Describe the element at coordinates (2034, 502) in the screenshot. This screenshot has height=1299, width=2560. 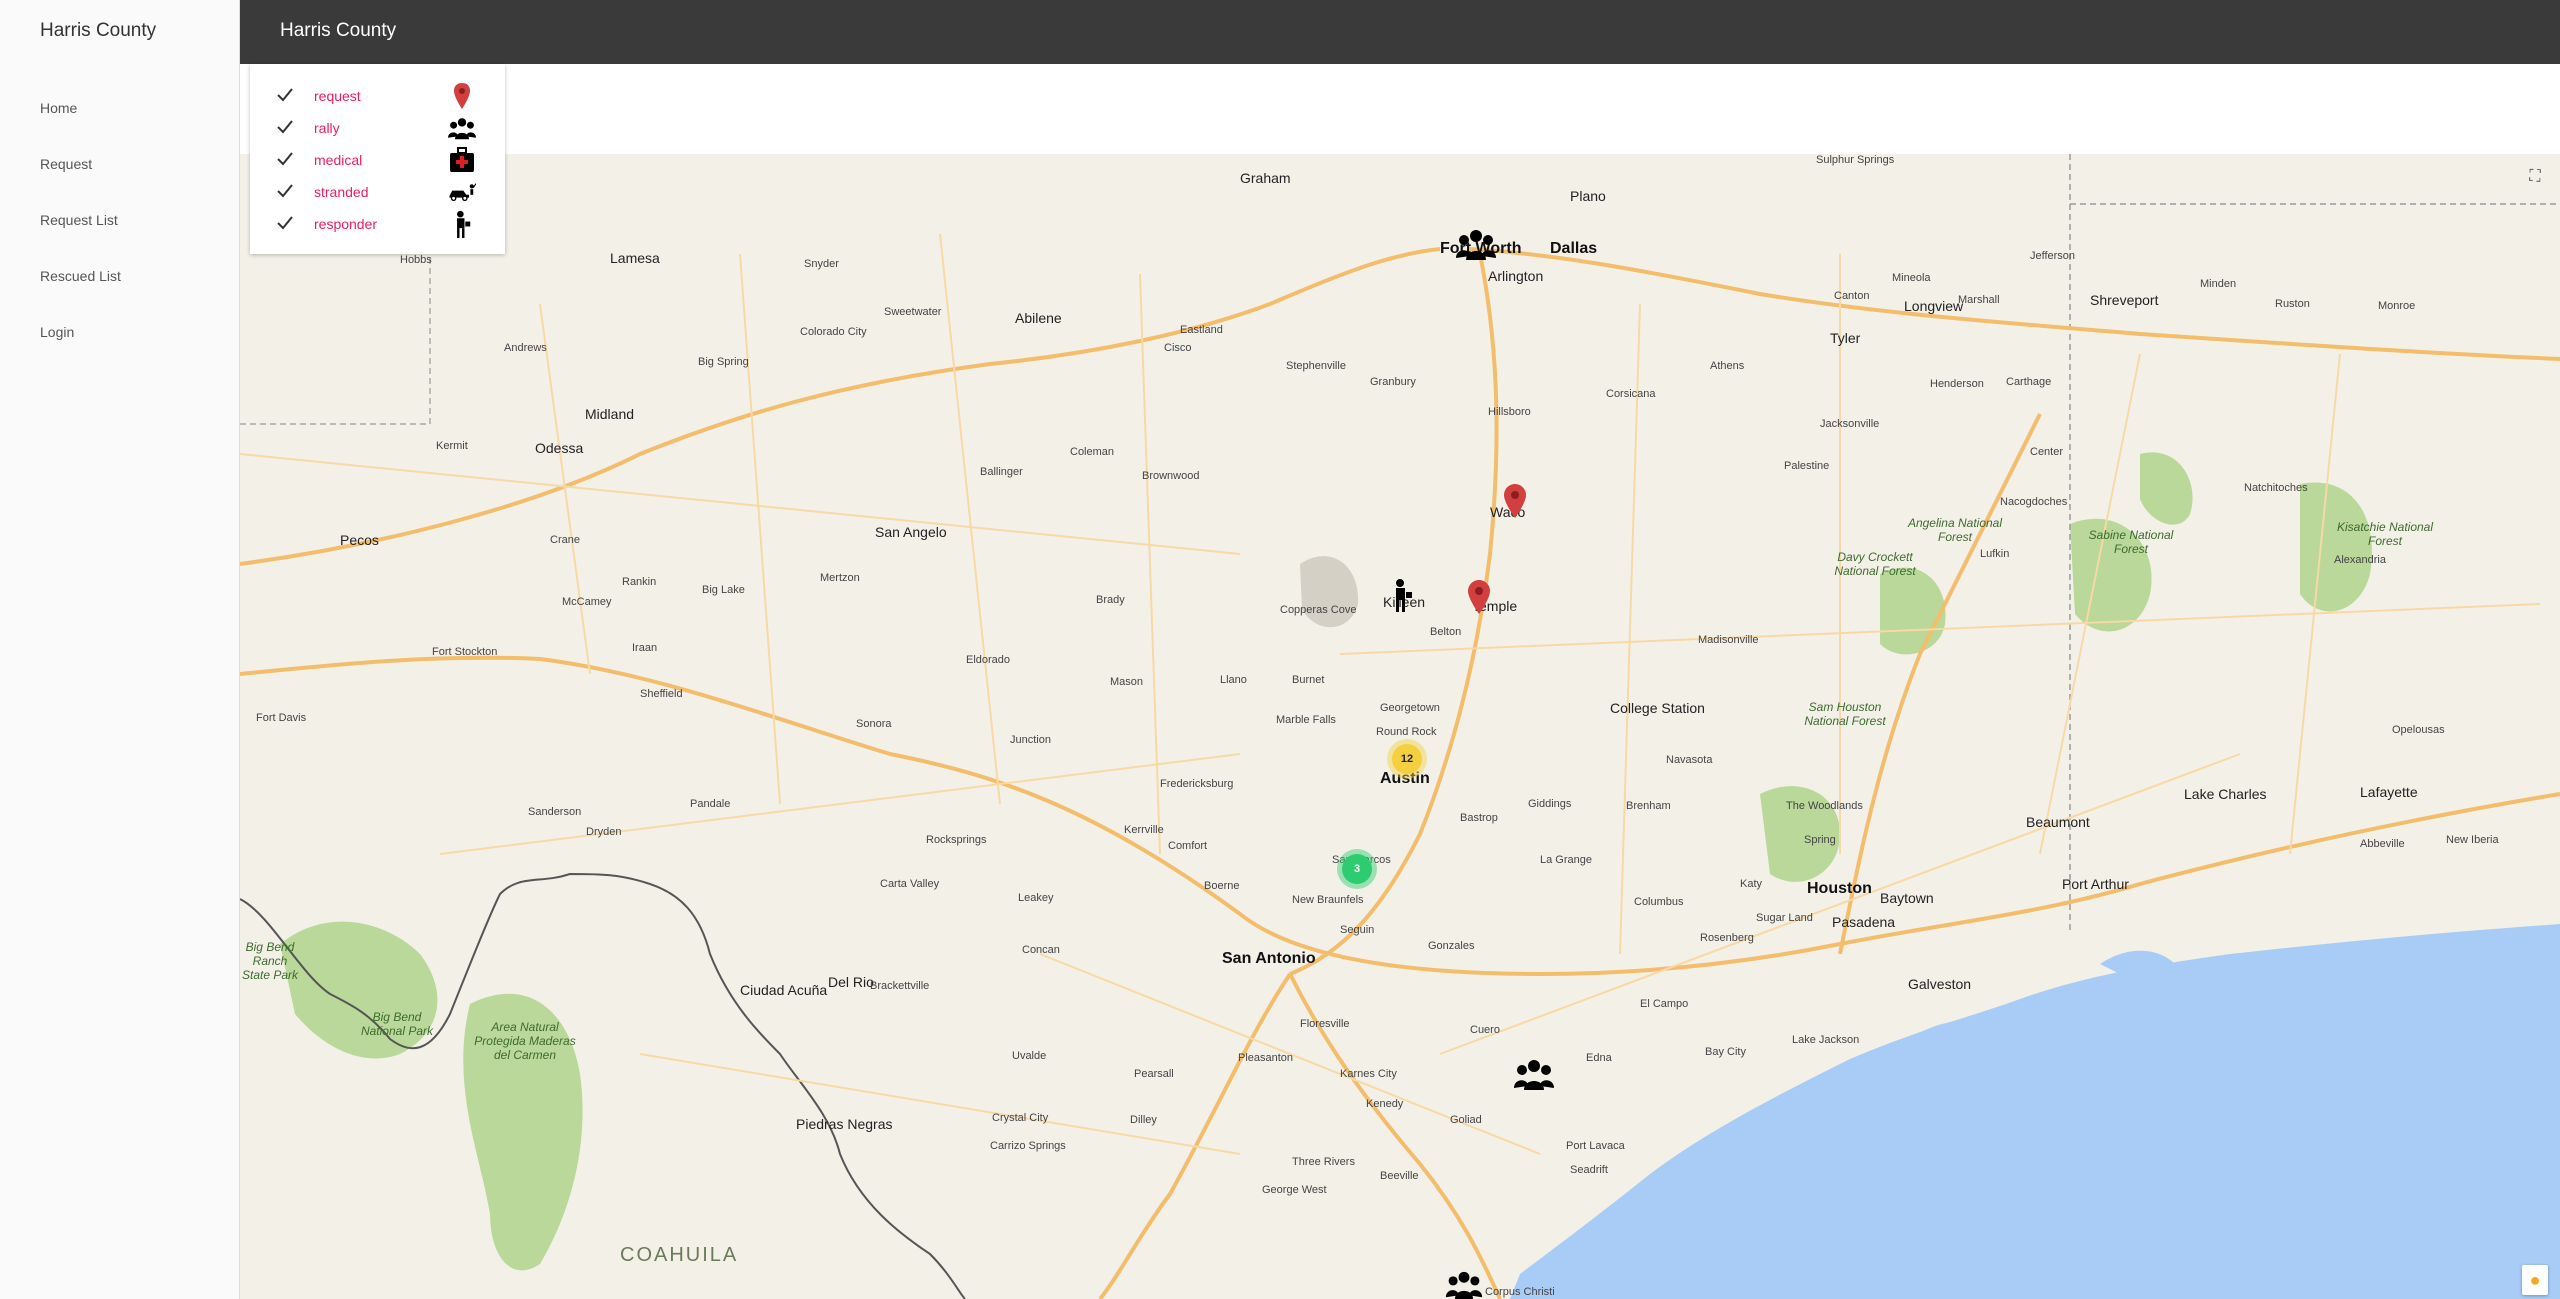
I see `place-label-nacogdoches: Nacogdoches` at that location.